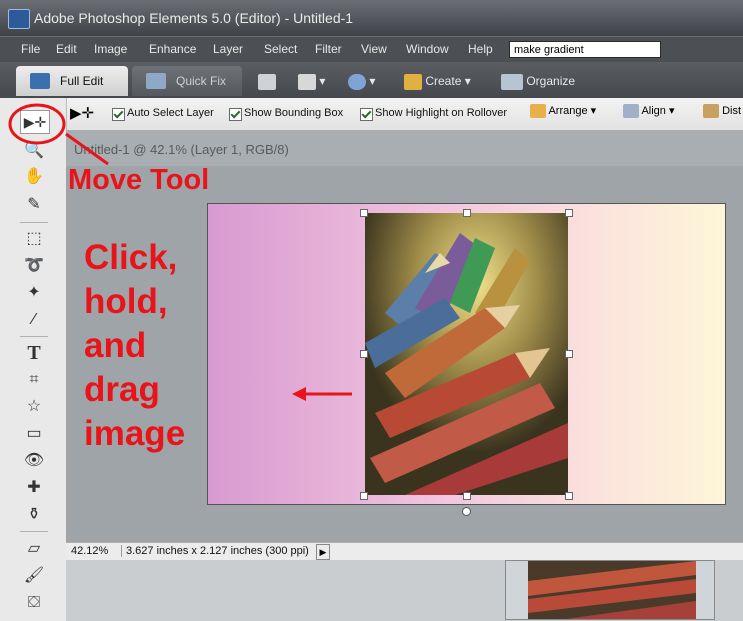 This screenshot has width=743, height=621. I want to click on distribute-label: Dist, so click(732, 110).